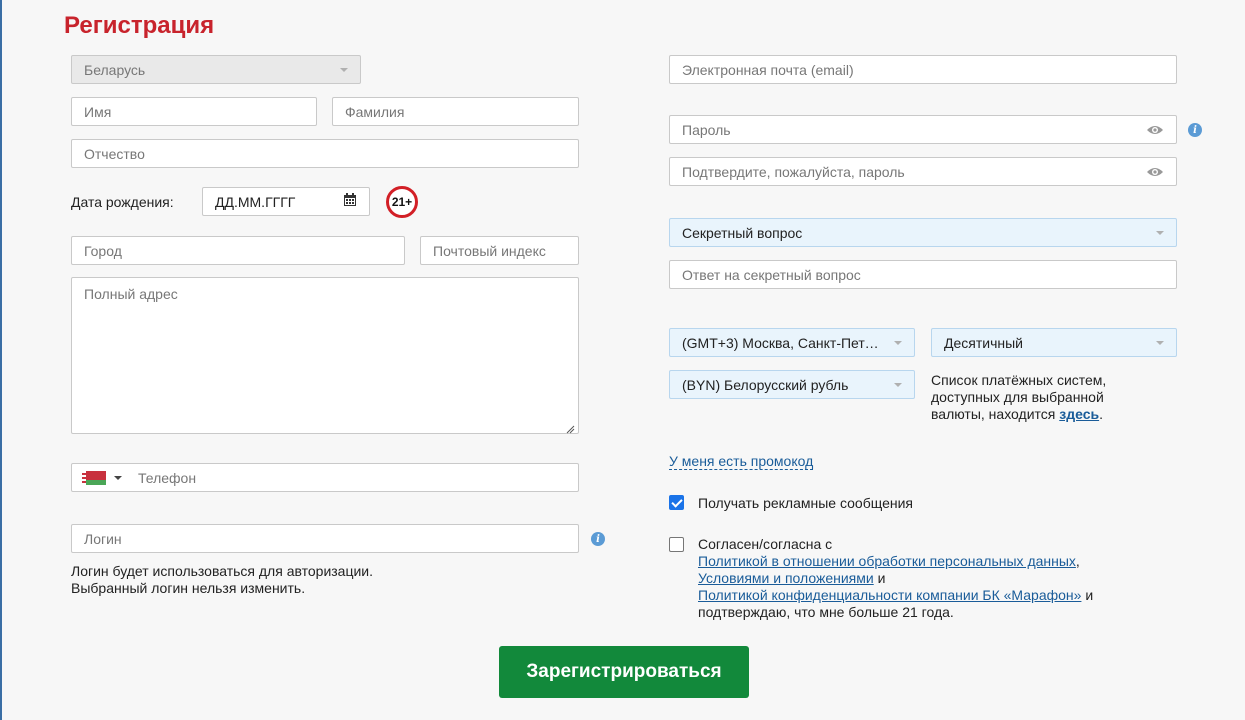 The image size is (1245, 720). I want to click on age-restriction-badge: 21+, so click(402, 202).